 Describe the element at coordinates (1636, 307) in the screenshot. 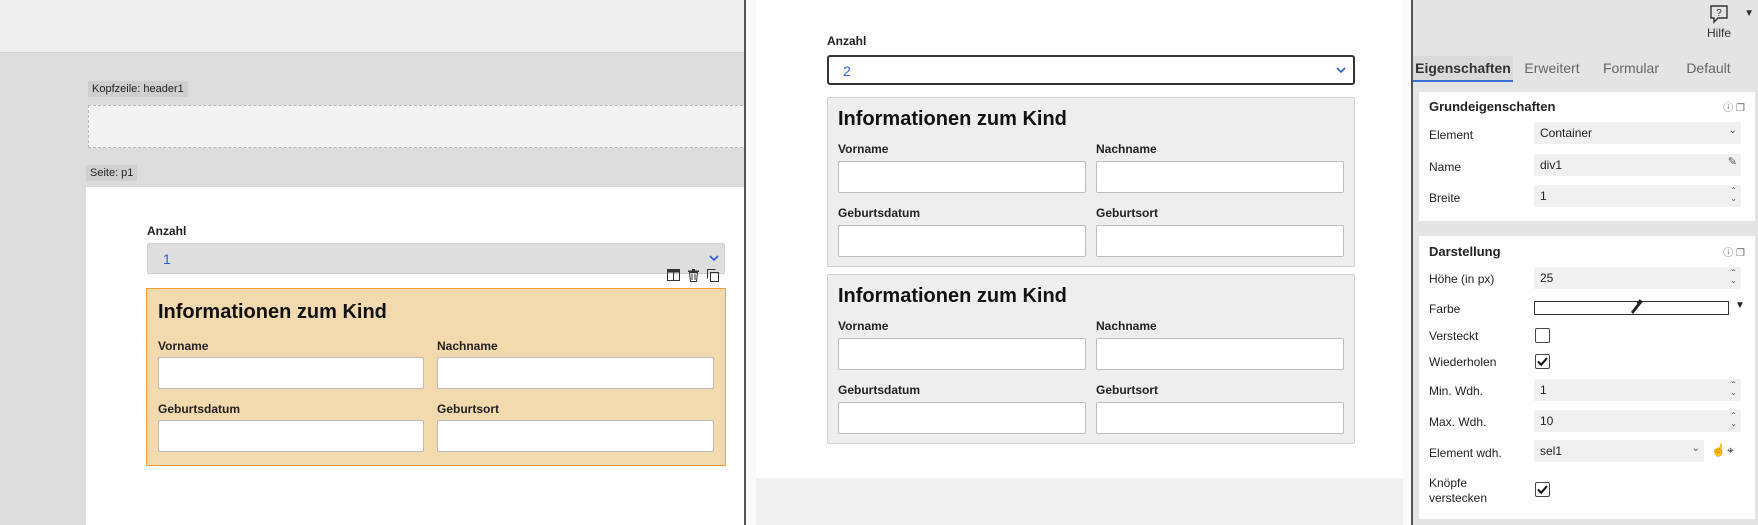

I see `eyedropper-icon` at that location.